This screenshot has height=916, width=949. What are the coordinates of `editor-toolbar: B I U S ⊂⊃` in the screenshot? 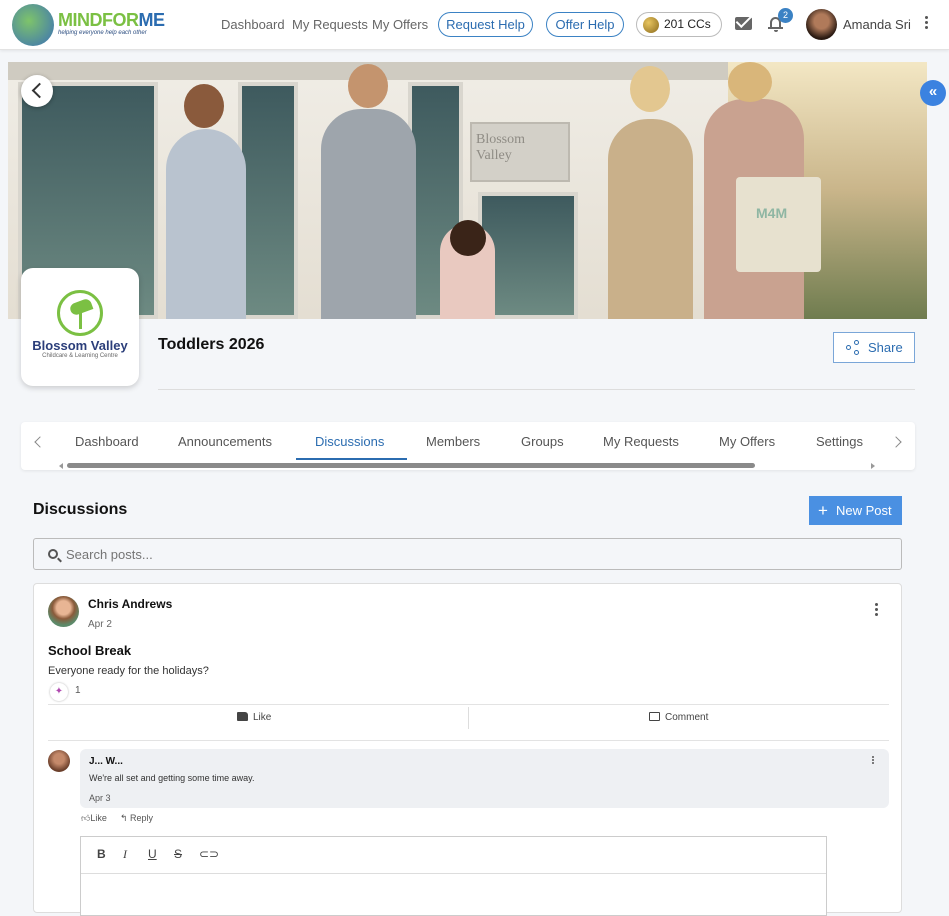 It's located at (453, 855).